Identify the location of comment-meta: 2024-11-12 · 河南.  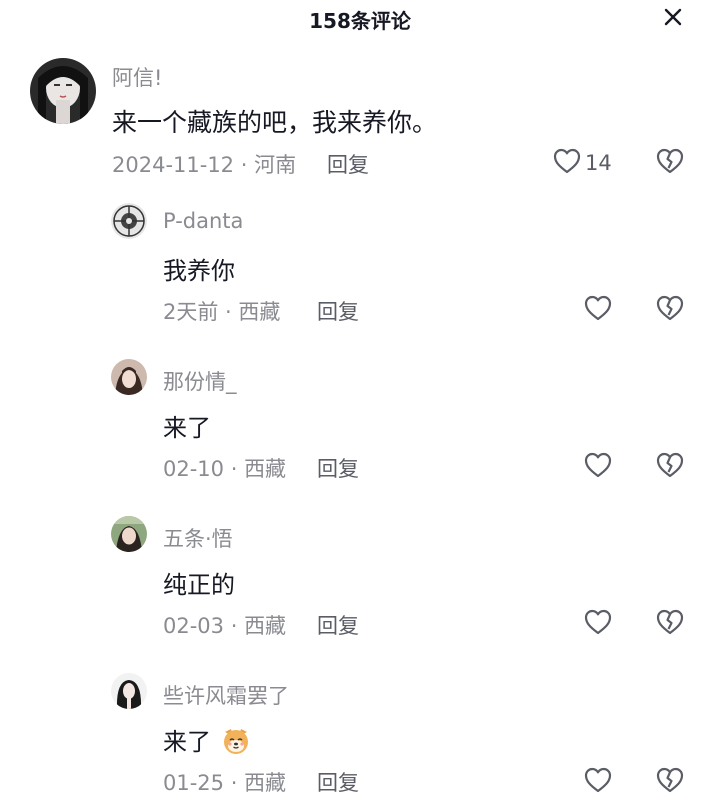
(204, 164).